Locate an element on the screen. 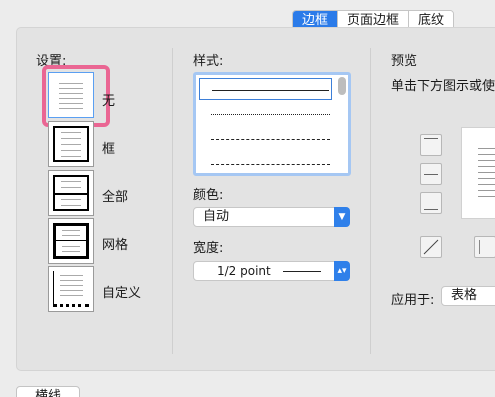  line-style-dashed is located at coordinates (265, 164).